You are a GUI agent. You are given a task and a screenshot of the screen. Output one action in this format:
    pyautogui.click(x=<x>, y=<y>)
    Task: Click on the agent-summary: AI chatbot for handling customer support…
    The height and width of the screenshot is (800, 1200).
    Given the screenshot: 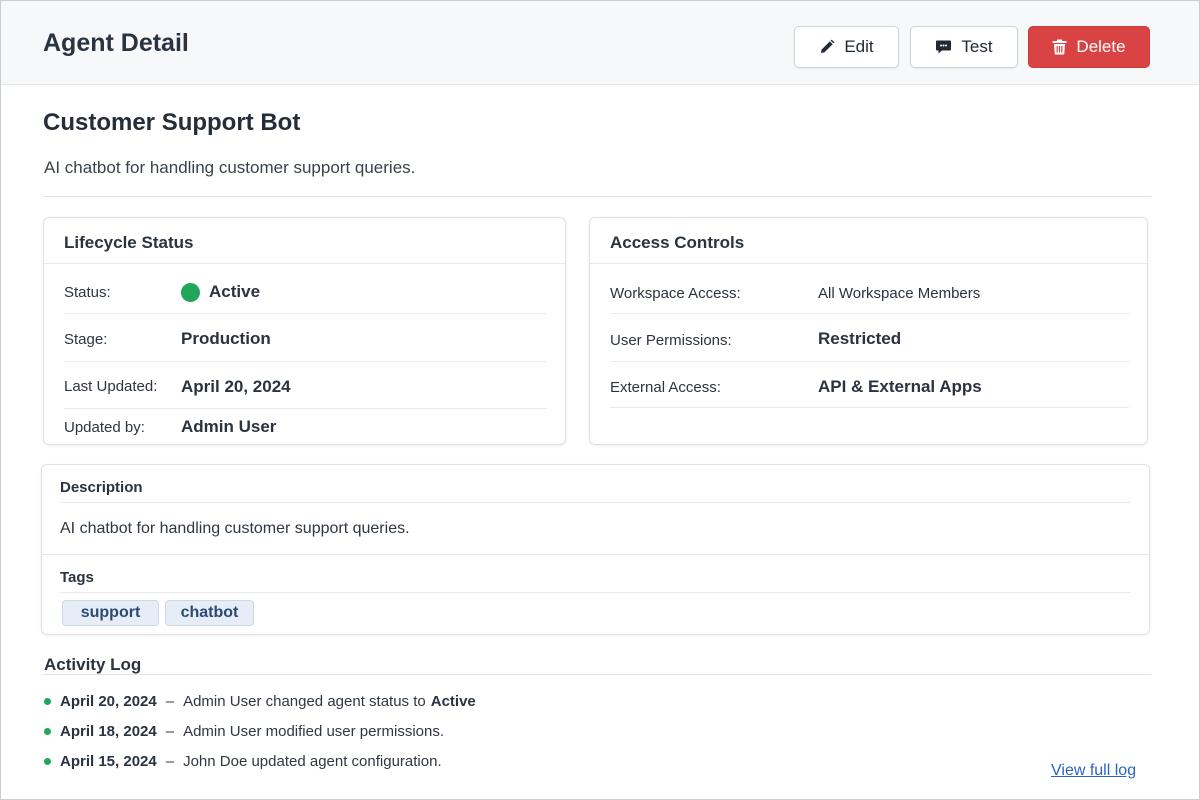 What is the action you would take?
    pyautogui.click(x=230, y=167)
    